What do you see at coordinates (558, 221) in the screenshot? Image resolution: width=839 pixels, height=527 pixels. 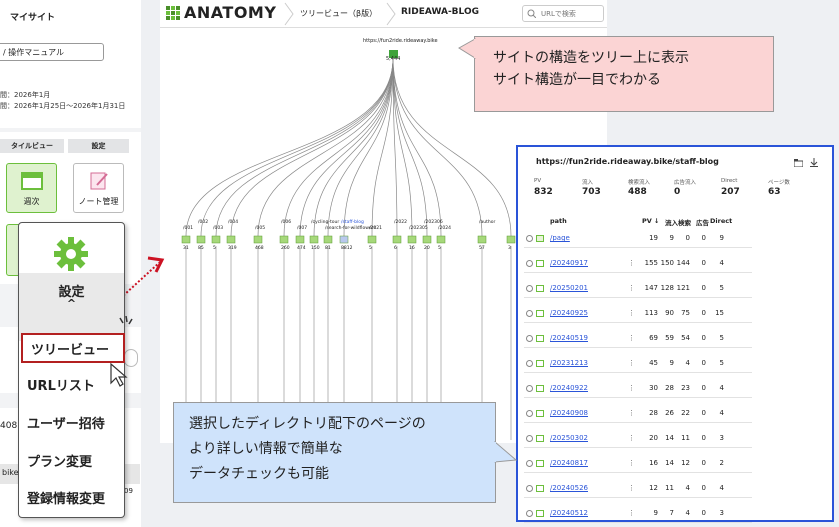 I see `column-header: path` at bounding box center [558, 221].